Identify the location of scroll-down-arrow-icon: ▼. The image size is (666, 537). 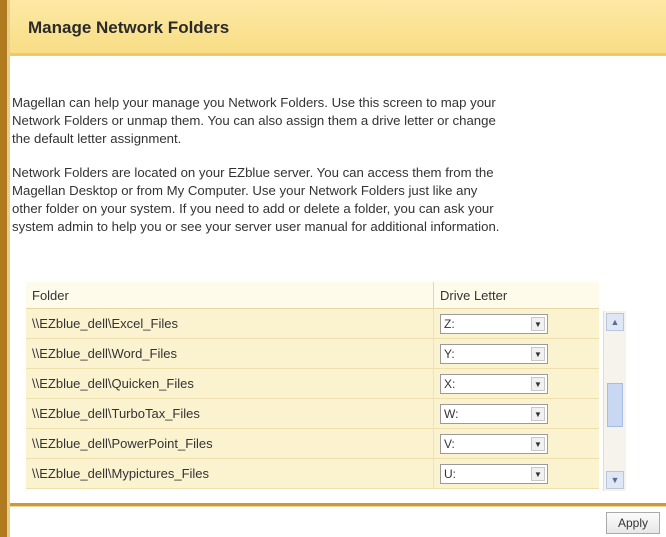
(615, 480).